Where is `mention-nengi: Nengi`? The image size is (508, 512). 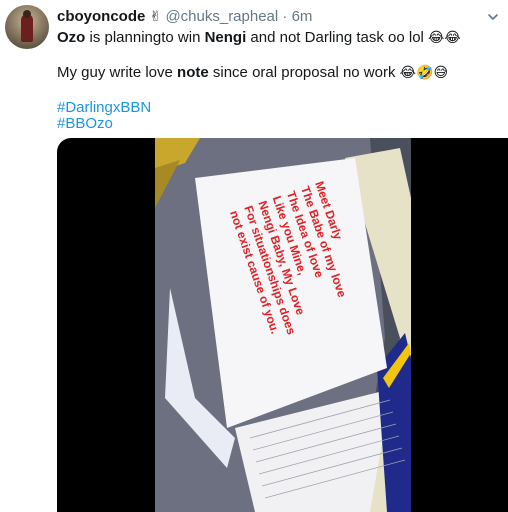 mention-nengi: Nengi is located at coordinates (225, 37).